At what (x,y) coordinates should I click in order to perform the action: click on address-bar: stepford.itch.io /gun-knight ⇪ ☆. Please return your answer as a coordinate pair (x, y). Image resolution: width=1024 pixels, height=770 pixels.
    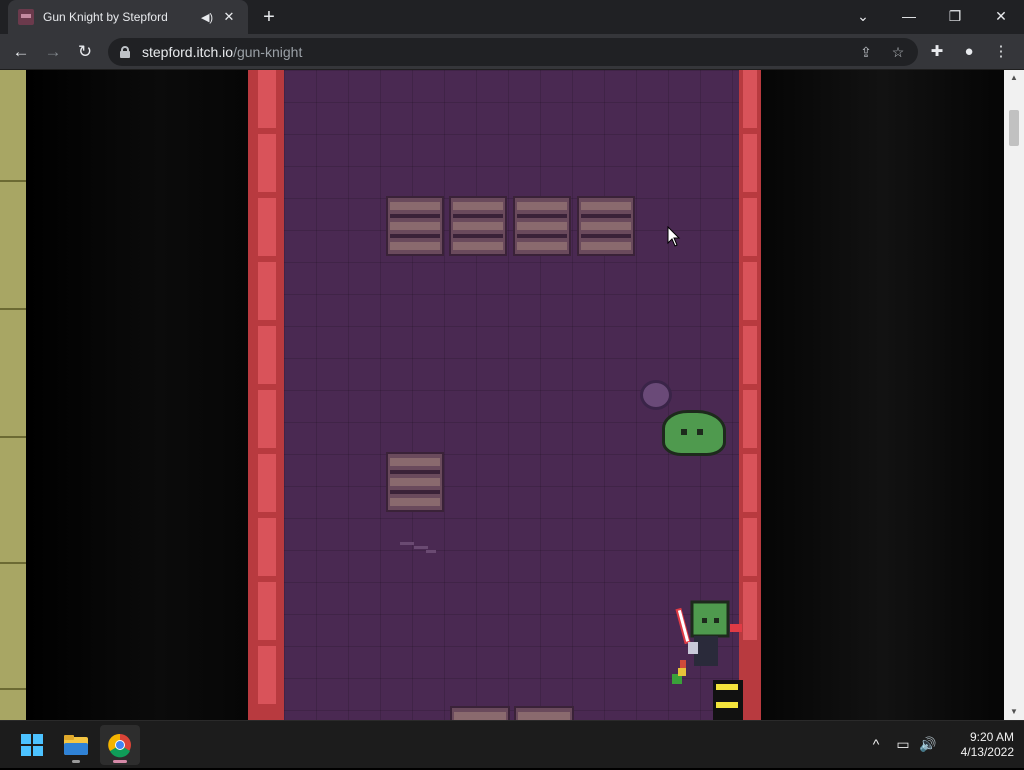
    Looking at the image, I should click on (513, 52).